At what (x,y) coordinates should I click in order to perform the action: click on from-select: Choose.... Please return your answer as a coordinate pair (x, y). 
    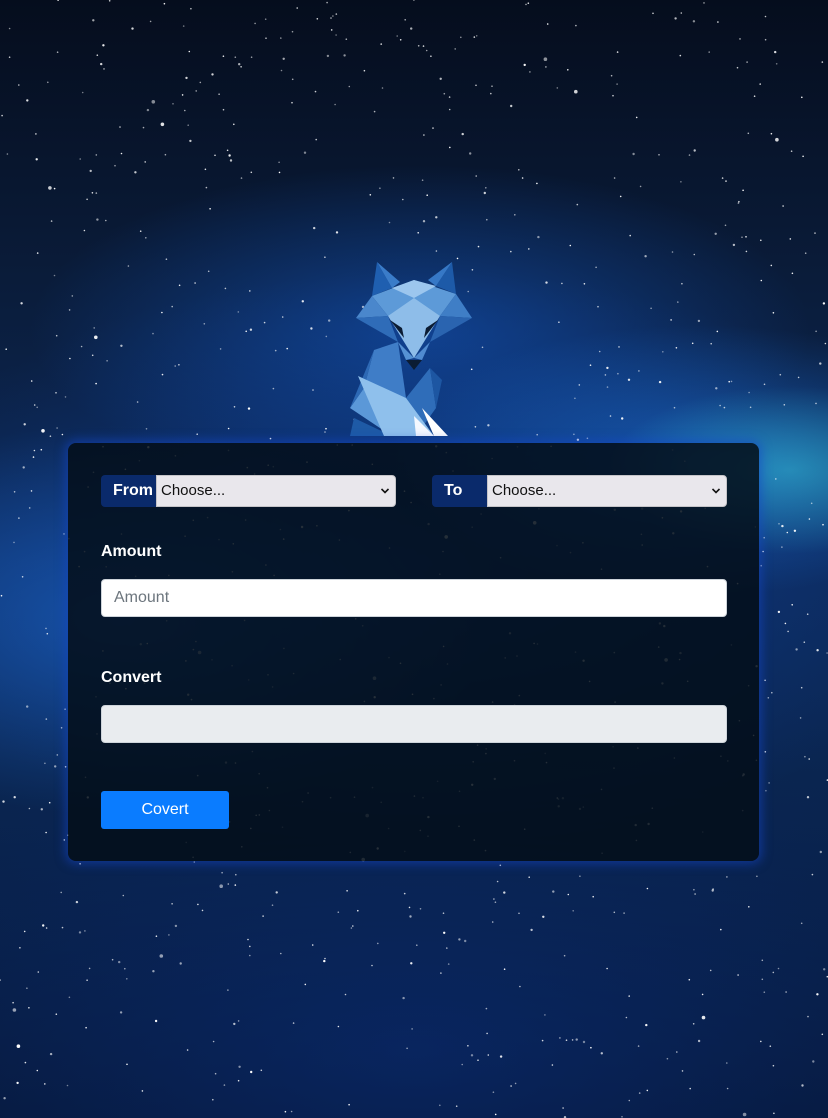
    Looking at the image, I should click on (276, 491).